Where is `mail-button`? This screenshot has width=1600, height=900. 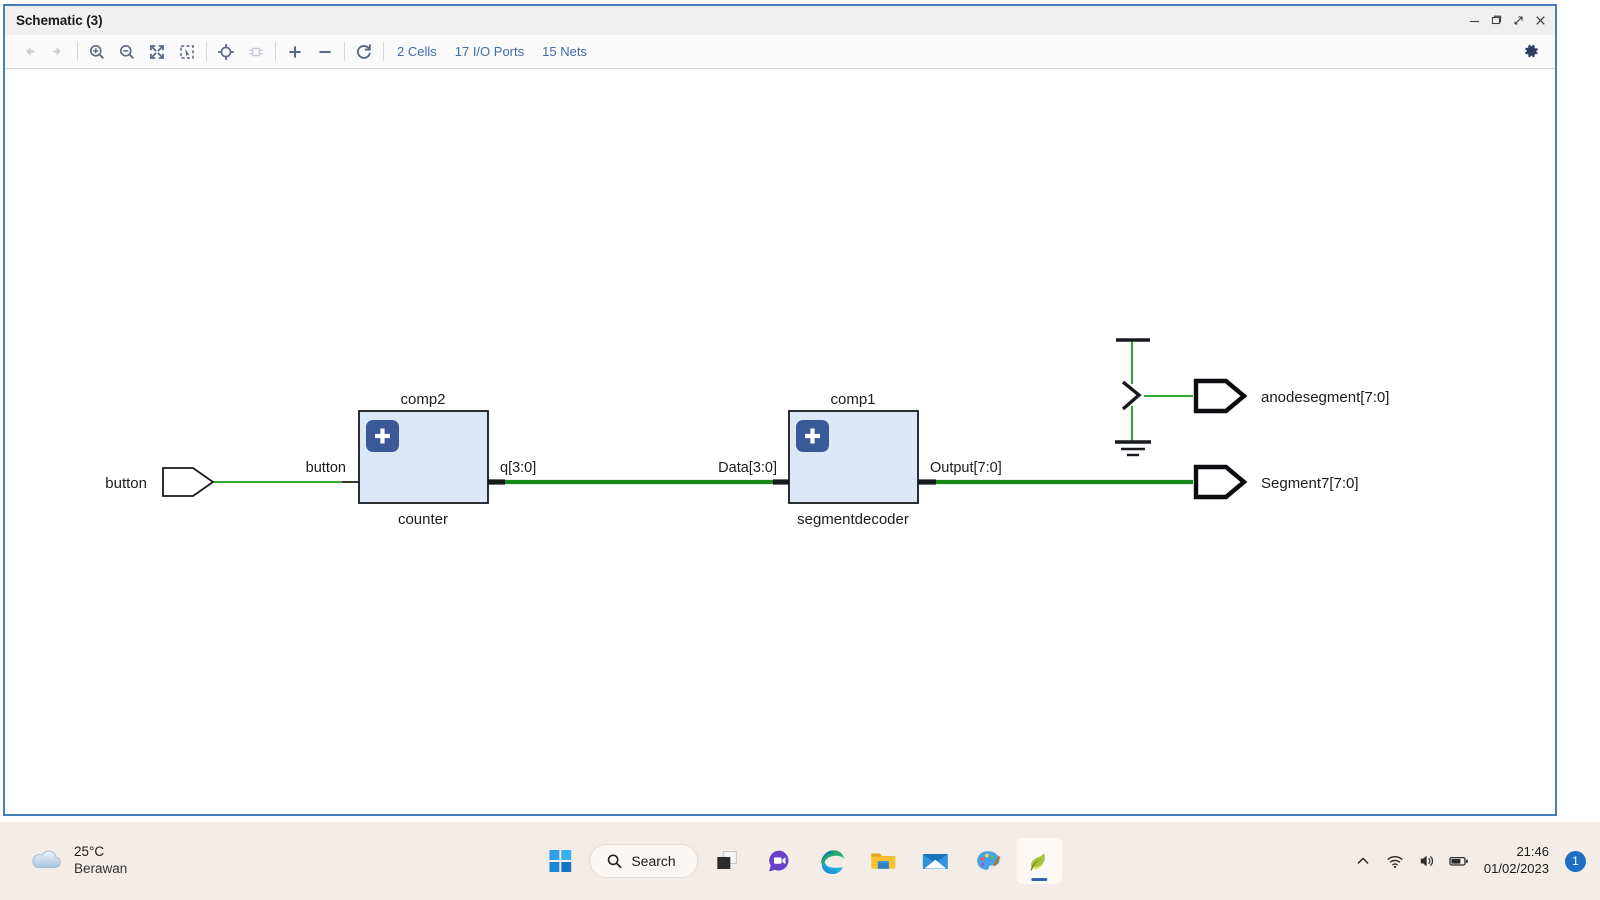 mail-button is located at coordinates (936, 861).